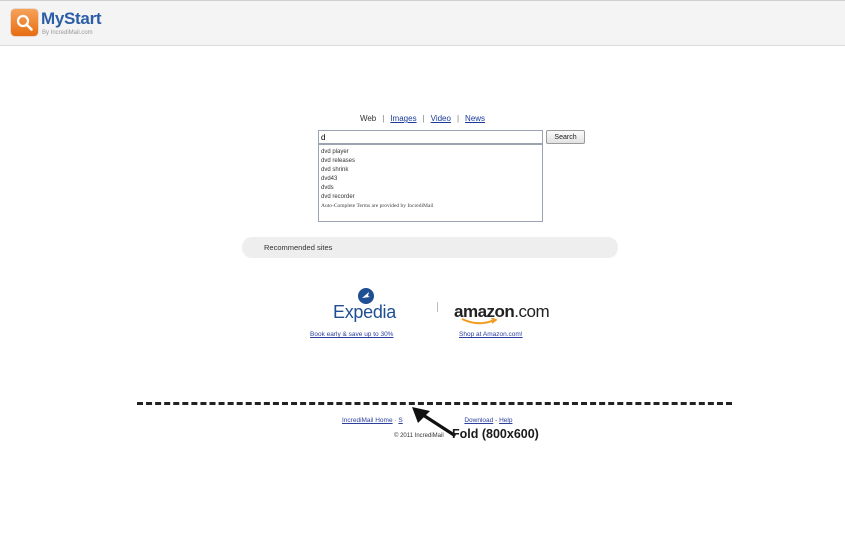 The width and height of the screenshot is (845, 554). I want to click on search-input, so click(430, 137).